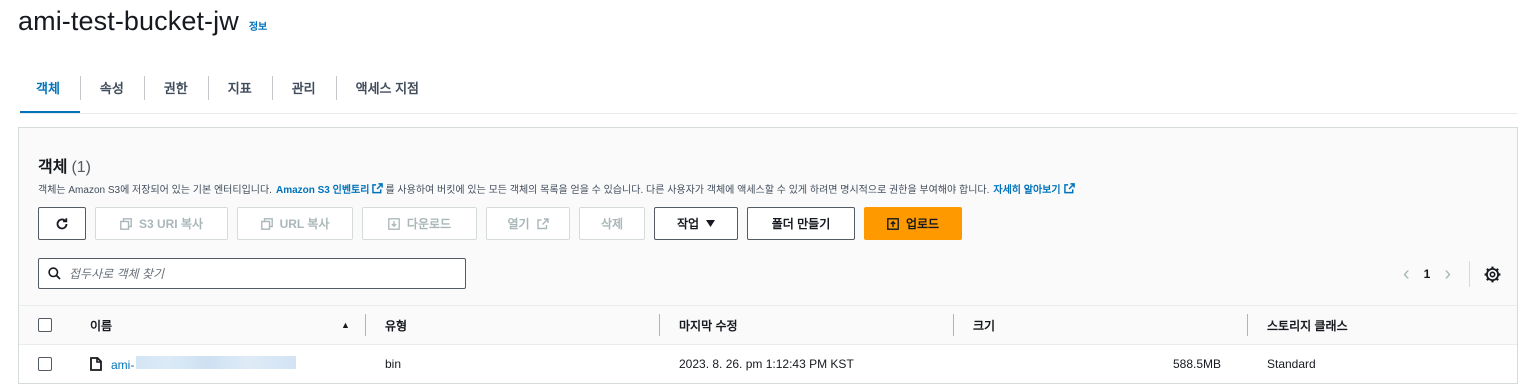 The width and height of the screenshot is (1536, 390). What do you see at coordinates (54, 273) in the screenshot?
I see `search-icon` at bounding box center [54, 273].